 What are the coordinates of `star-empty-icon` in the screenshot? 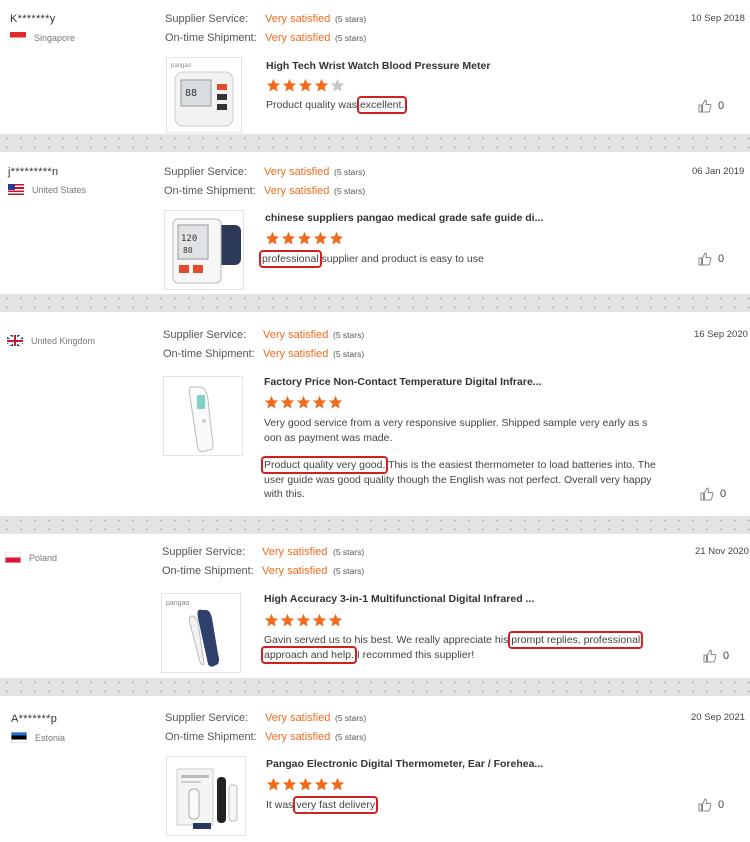 It's located at (337, 85).